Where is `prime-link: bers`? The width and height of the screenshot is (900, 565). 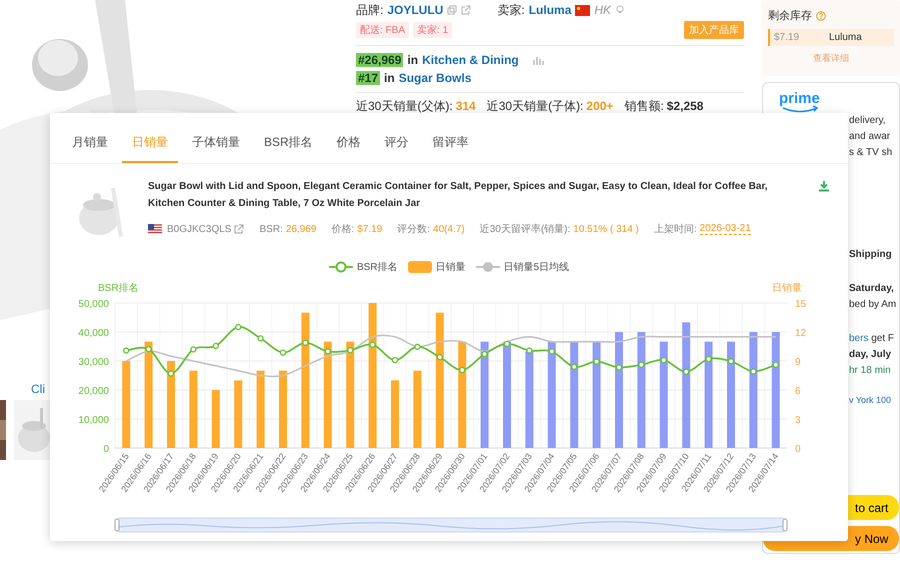
prime-link: bers is located at coordinates (858, 338).